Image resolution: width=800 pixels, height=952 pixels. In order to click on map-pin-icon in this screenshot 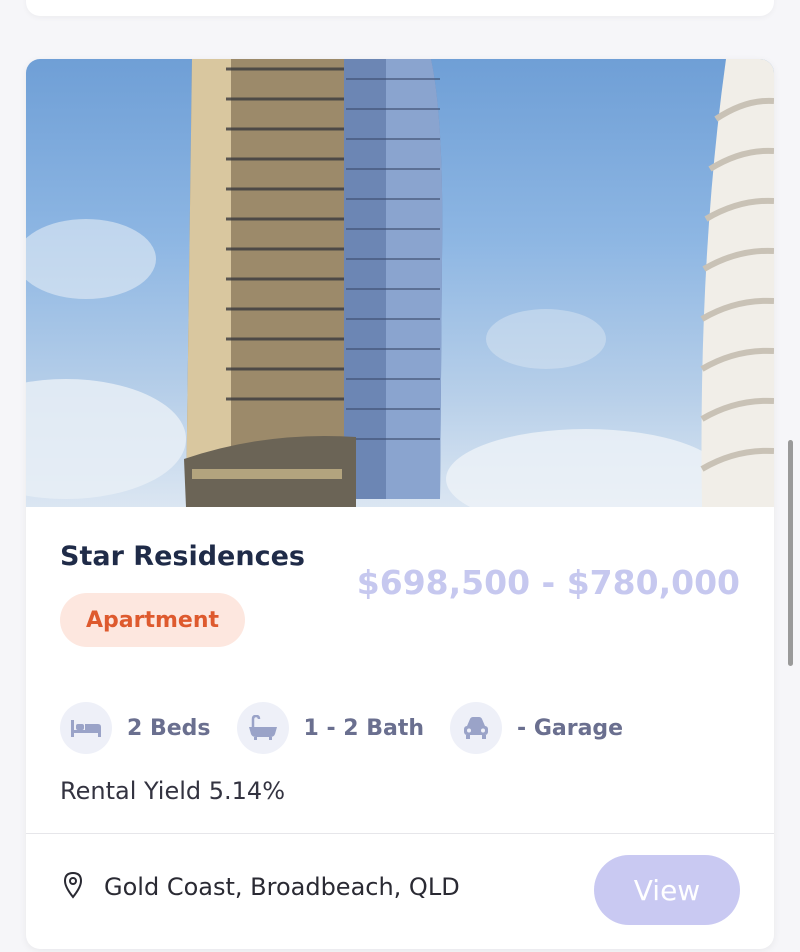, I will do `click(73, 887)`.